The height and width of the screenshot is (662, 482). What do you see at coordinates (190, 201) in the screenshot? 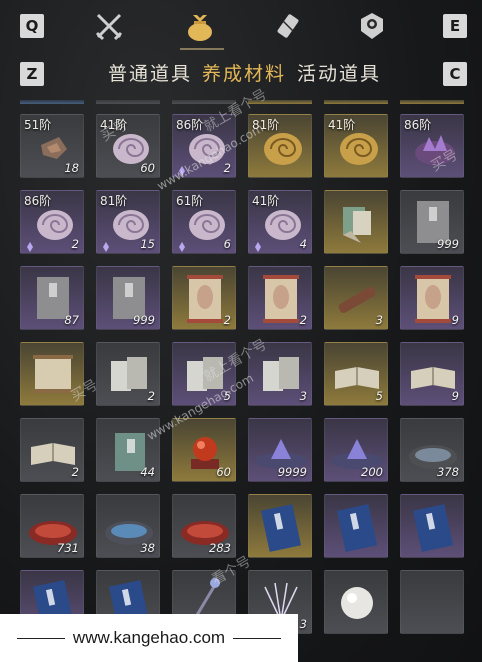
I see `item-tier: 61阶` at bounding box center [190, 201].